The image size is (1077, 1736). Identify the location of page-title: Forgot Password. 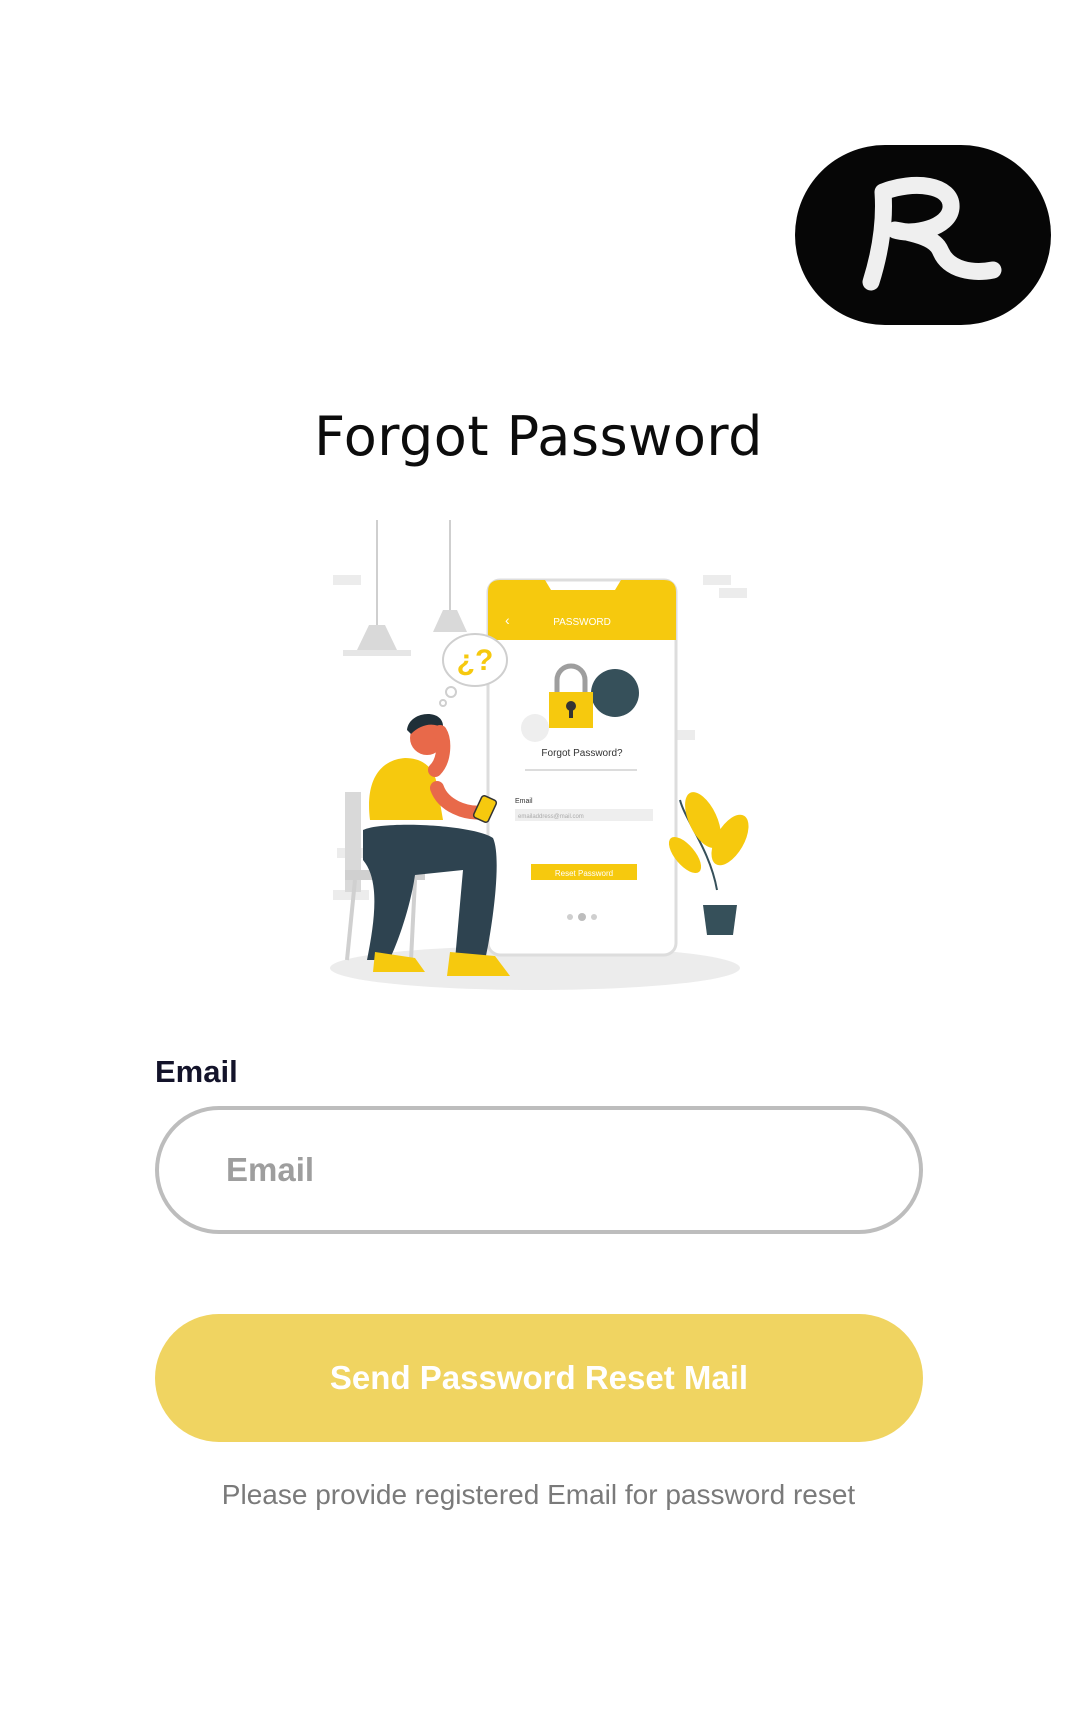
(538, 436).